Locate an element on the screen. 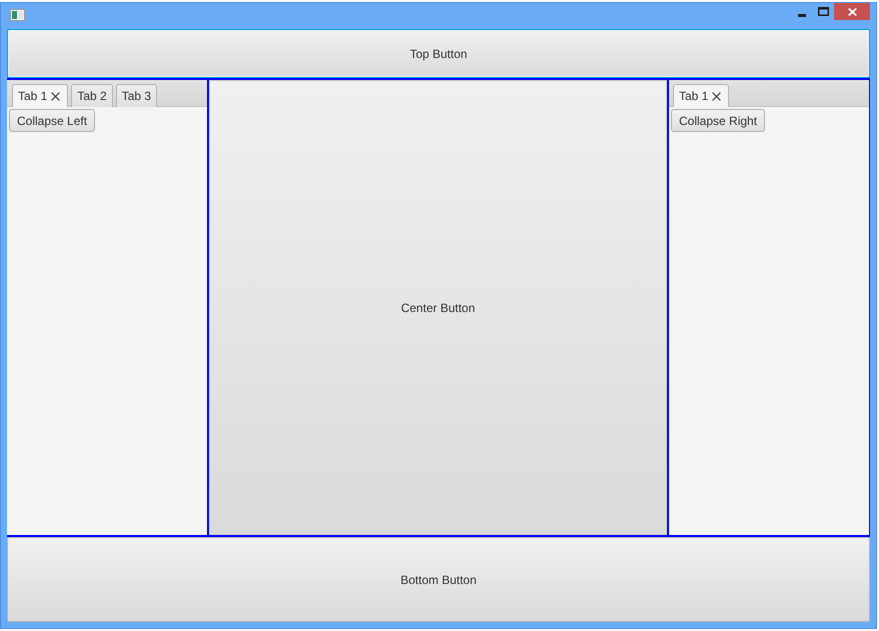 This screenshot has width=879, height=631. tab: Tab 2 is located at coordinates (92, 95).